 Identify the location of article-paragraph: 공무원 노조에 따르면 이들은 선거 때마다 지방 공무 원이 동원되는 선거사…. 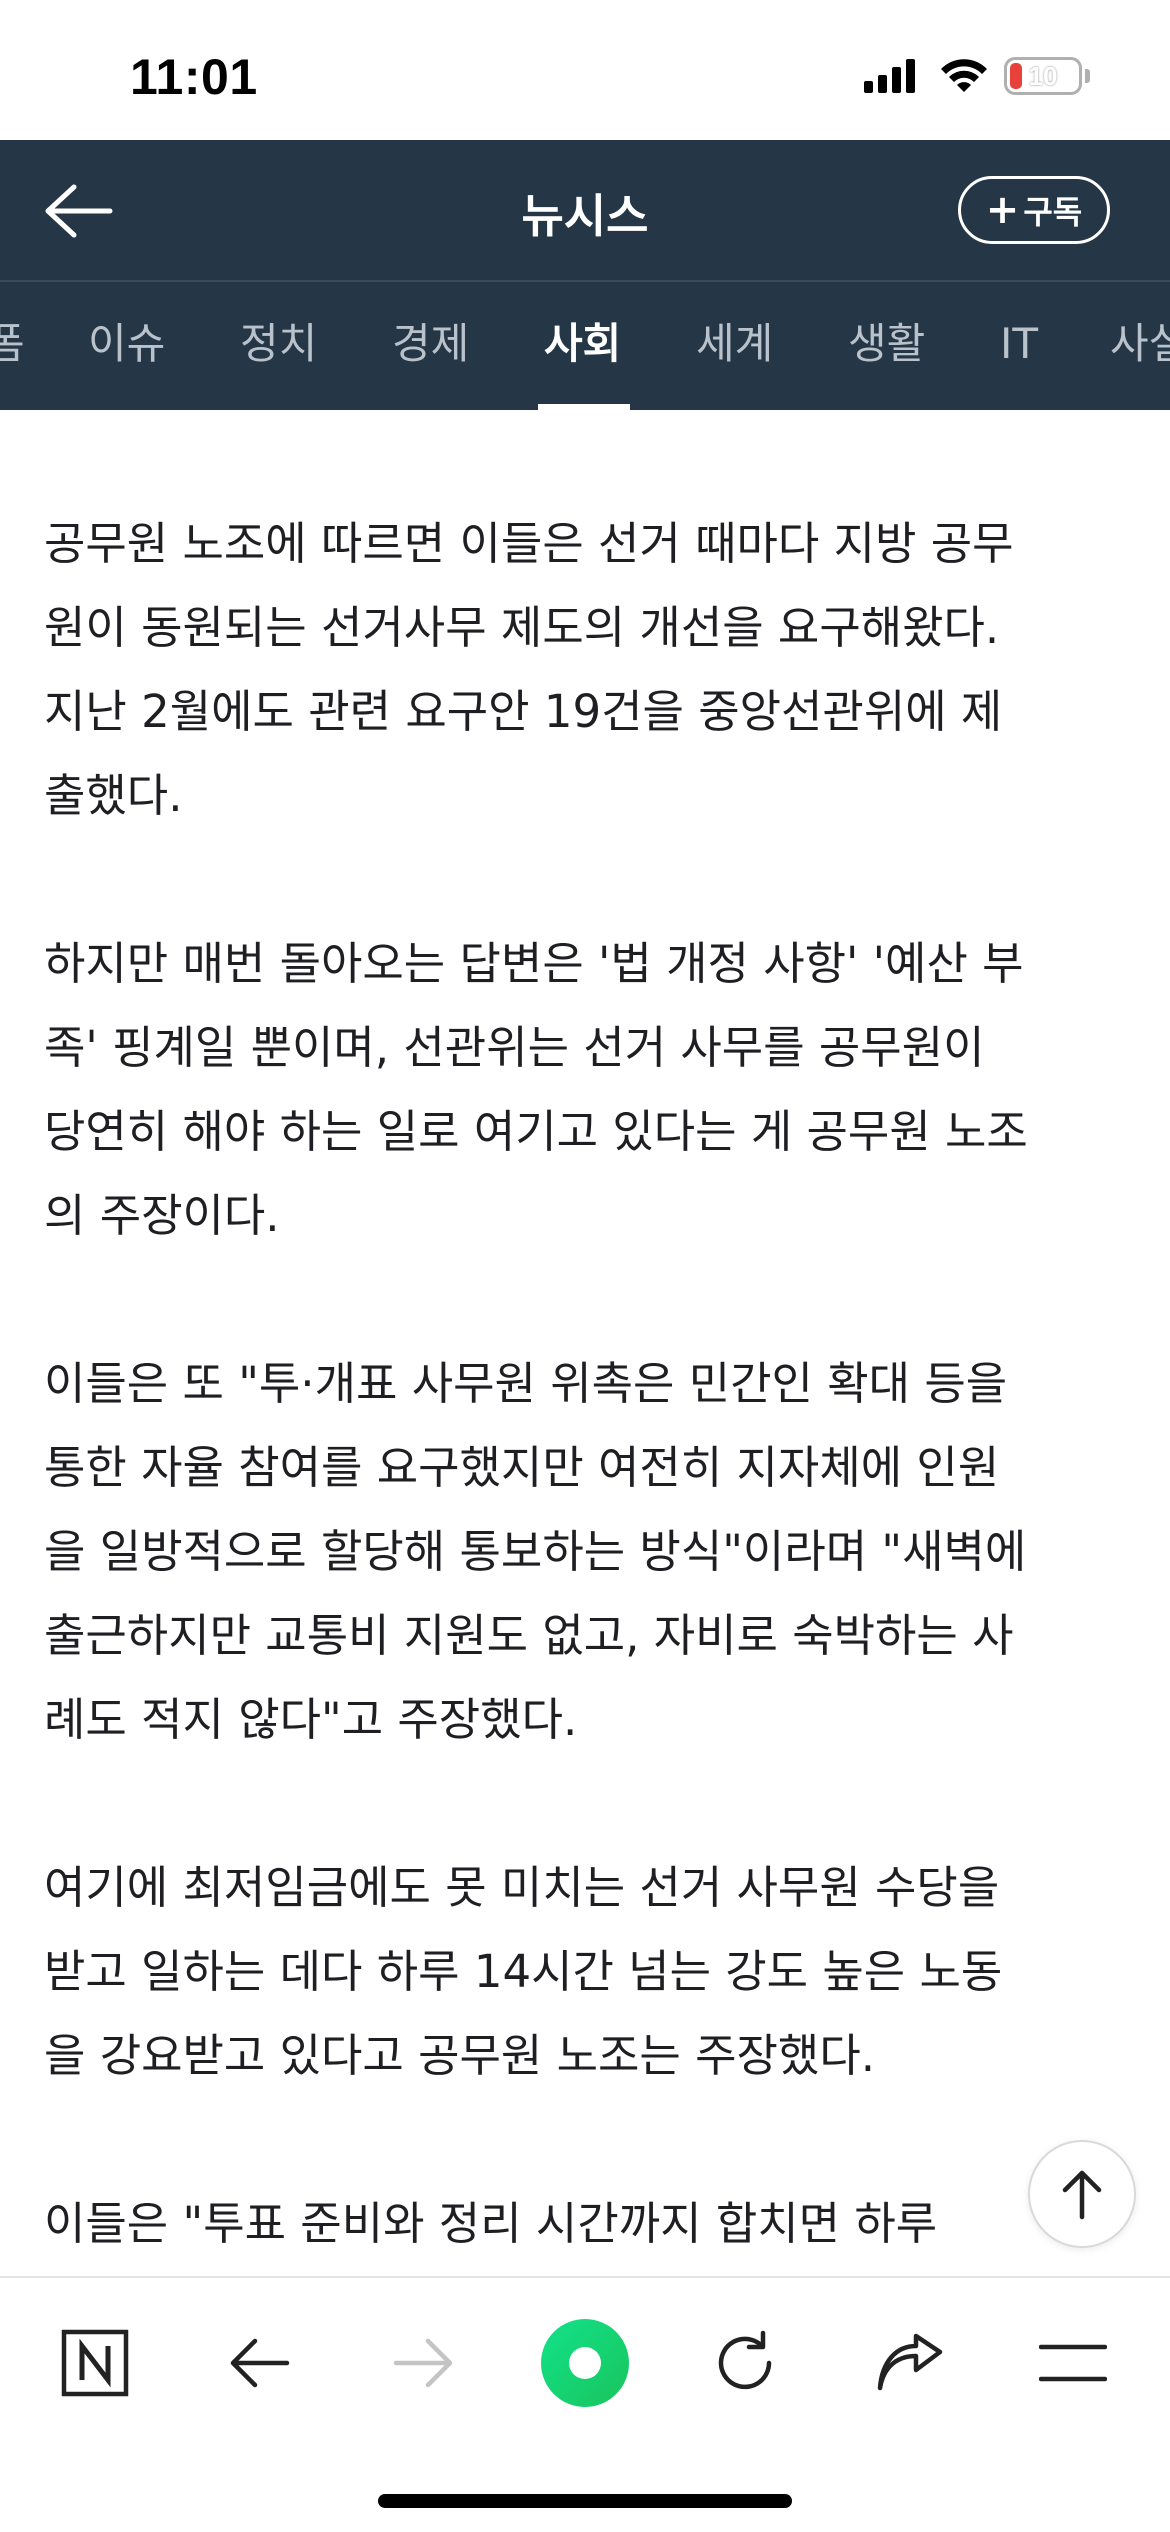
(529, 669).